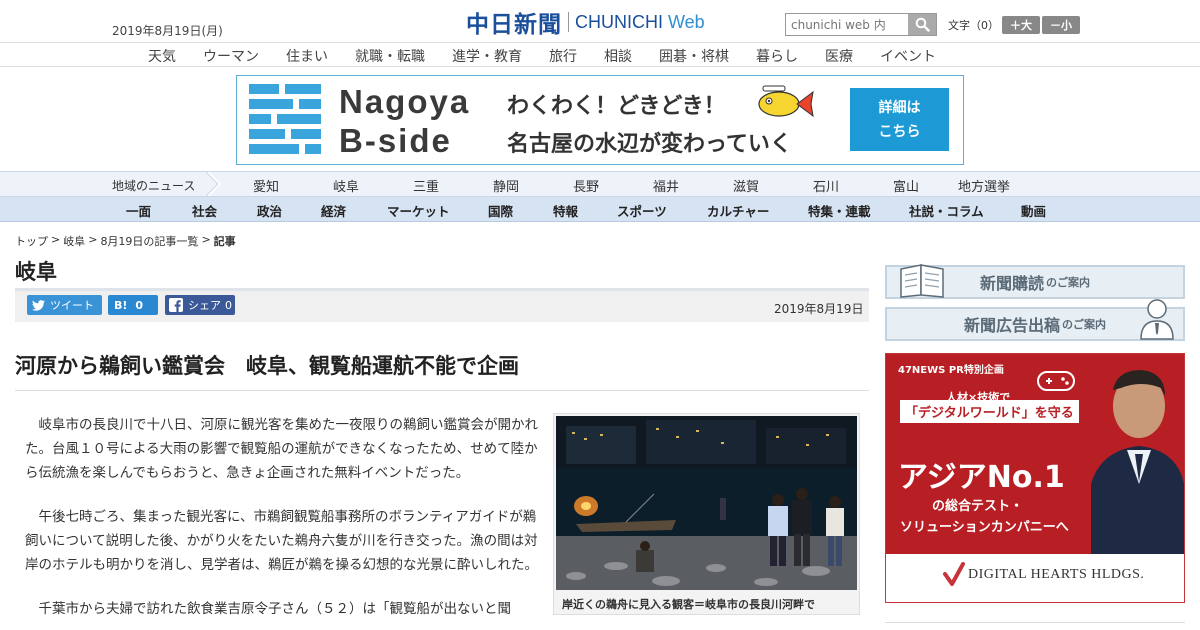  What do you see at coordinates (487, 56) in the screenshot?
I see `top-nav-item: 進学・教育` at bounding box center [487, 56].